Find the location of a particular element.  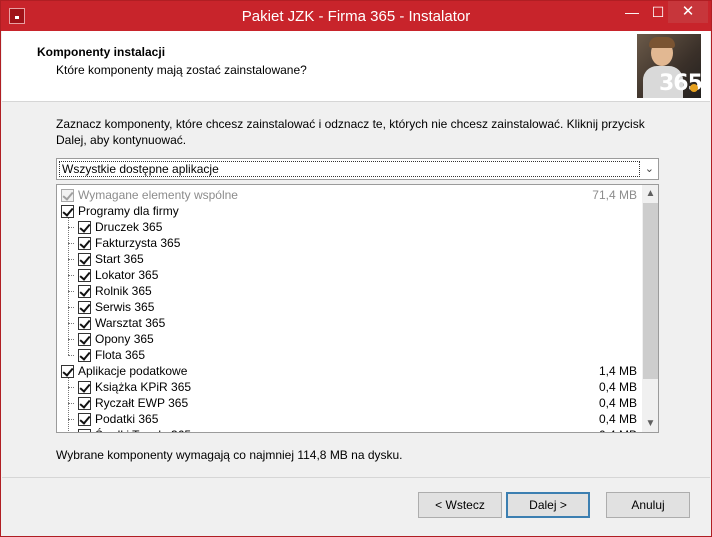

component-label: Aplikacje podatkowe is located at coordinates (133, 371).